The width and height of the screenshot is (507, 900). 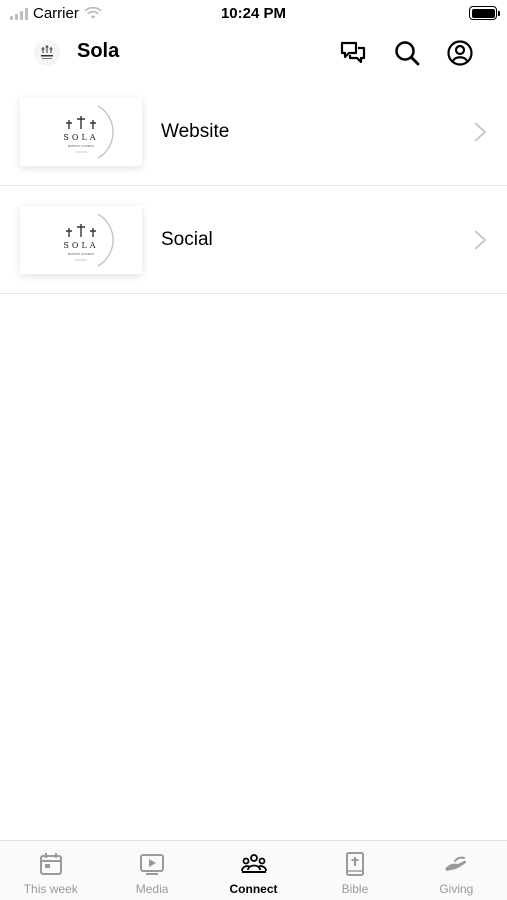 I want to click on profile-button, so click(x=460, y=53).